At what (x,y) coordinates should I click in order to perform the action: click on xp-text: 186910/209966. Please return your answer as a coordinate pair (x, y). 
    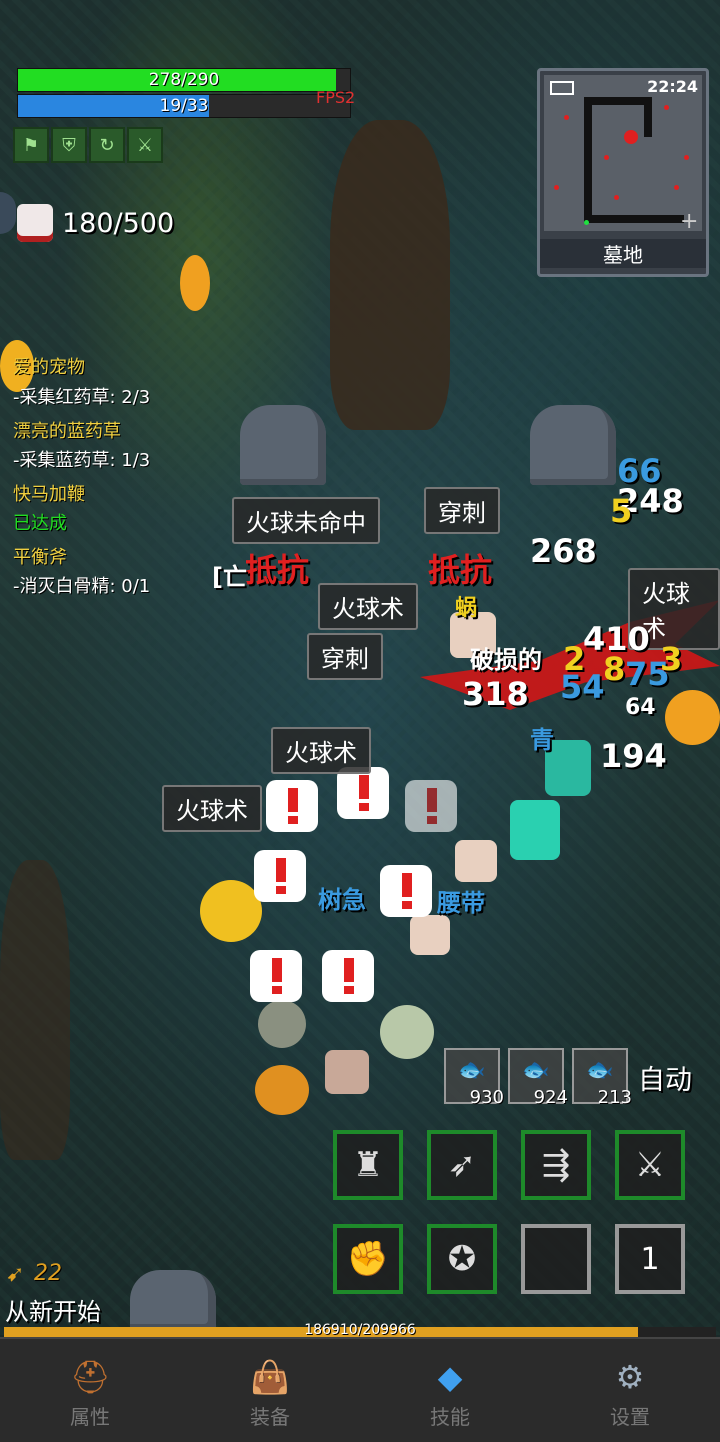
    Looking at the image, I should click on (360, 1330).